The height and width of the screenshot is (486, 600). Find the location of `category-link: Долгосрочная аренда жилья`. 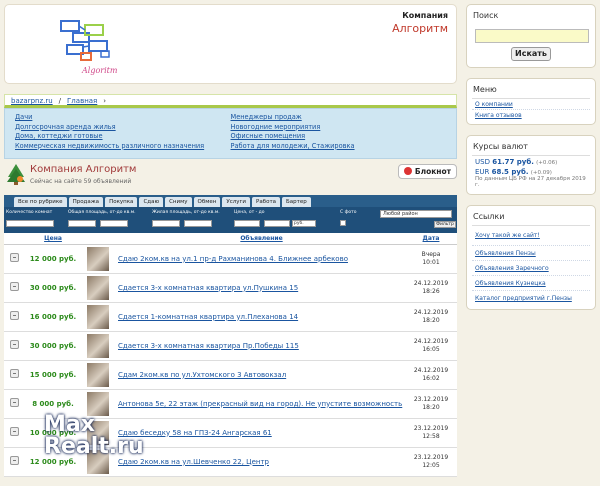

category-link: Долгосрочная аренда жилья is located at coordinates (123, 128).